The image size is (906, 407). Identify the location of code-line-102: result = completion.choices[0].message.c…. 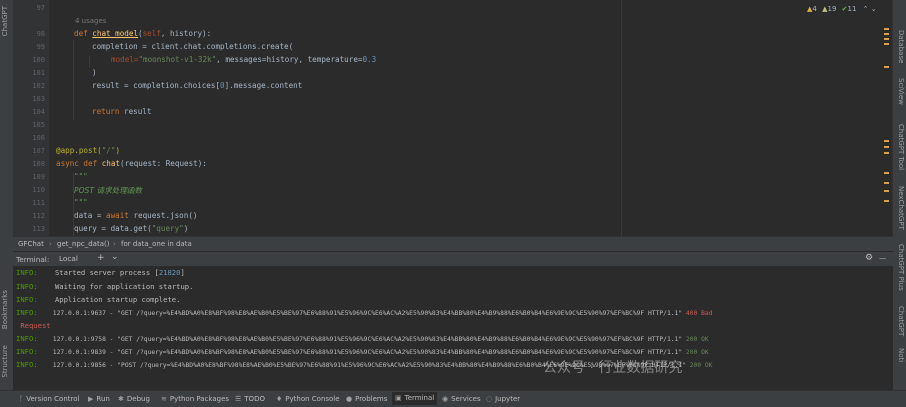
(197, 85).